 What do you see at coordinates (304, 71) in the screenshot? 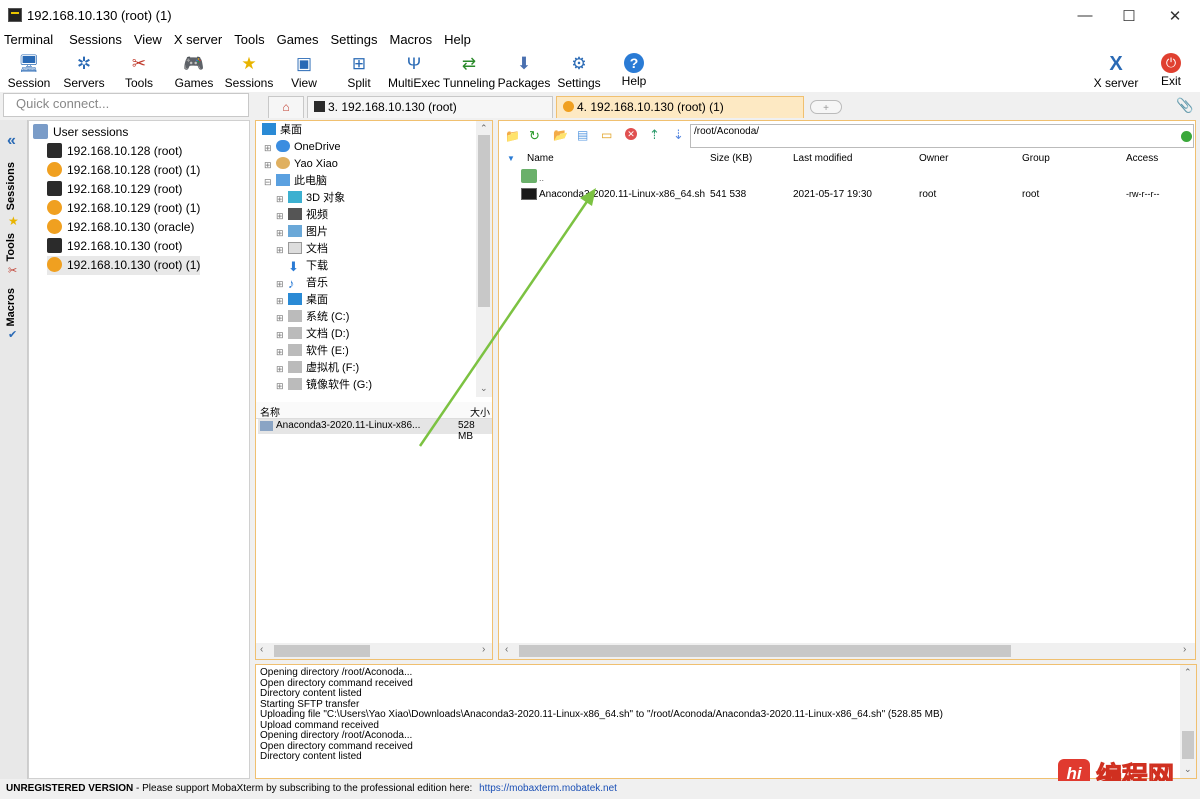
I see `view-button: ▣ View` at bounding box center [304, 71].